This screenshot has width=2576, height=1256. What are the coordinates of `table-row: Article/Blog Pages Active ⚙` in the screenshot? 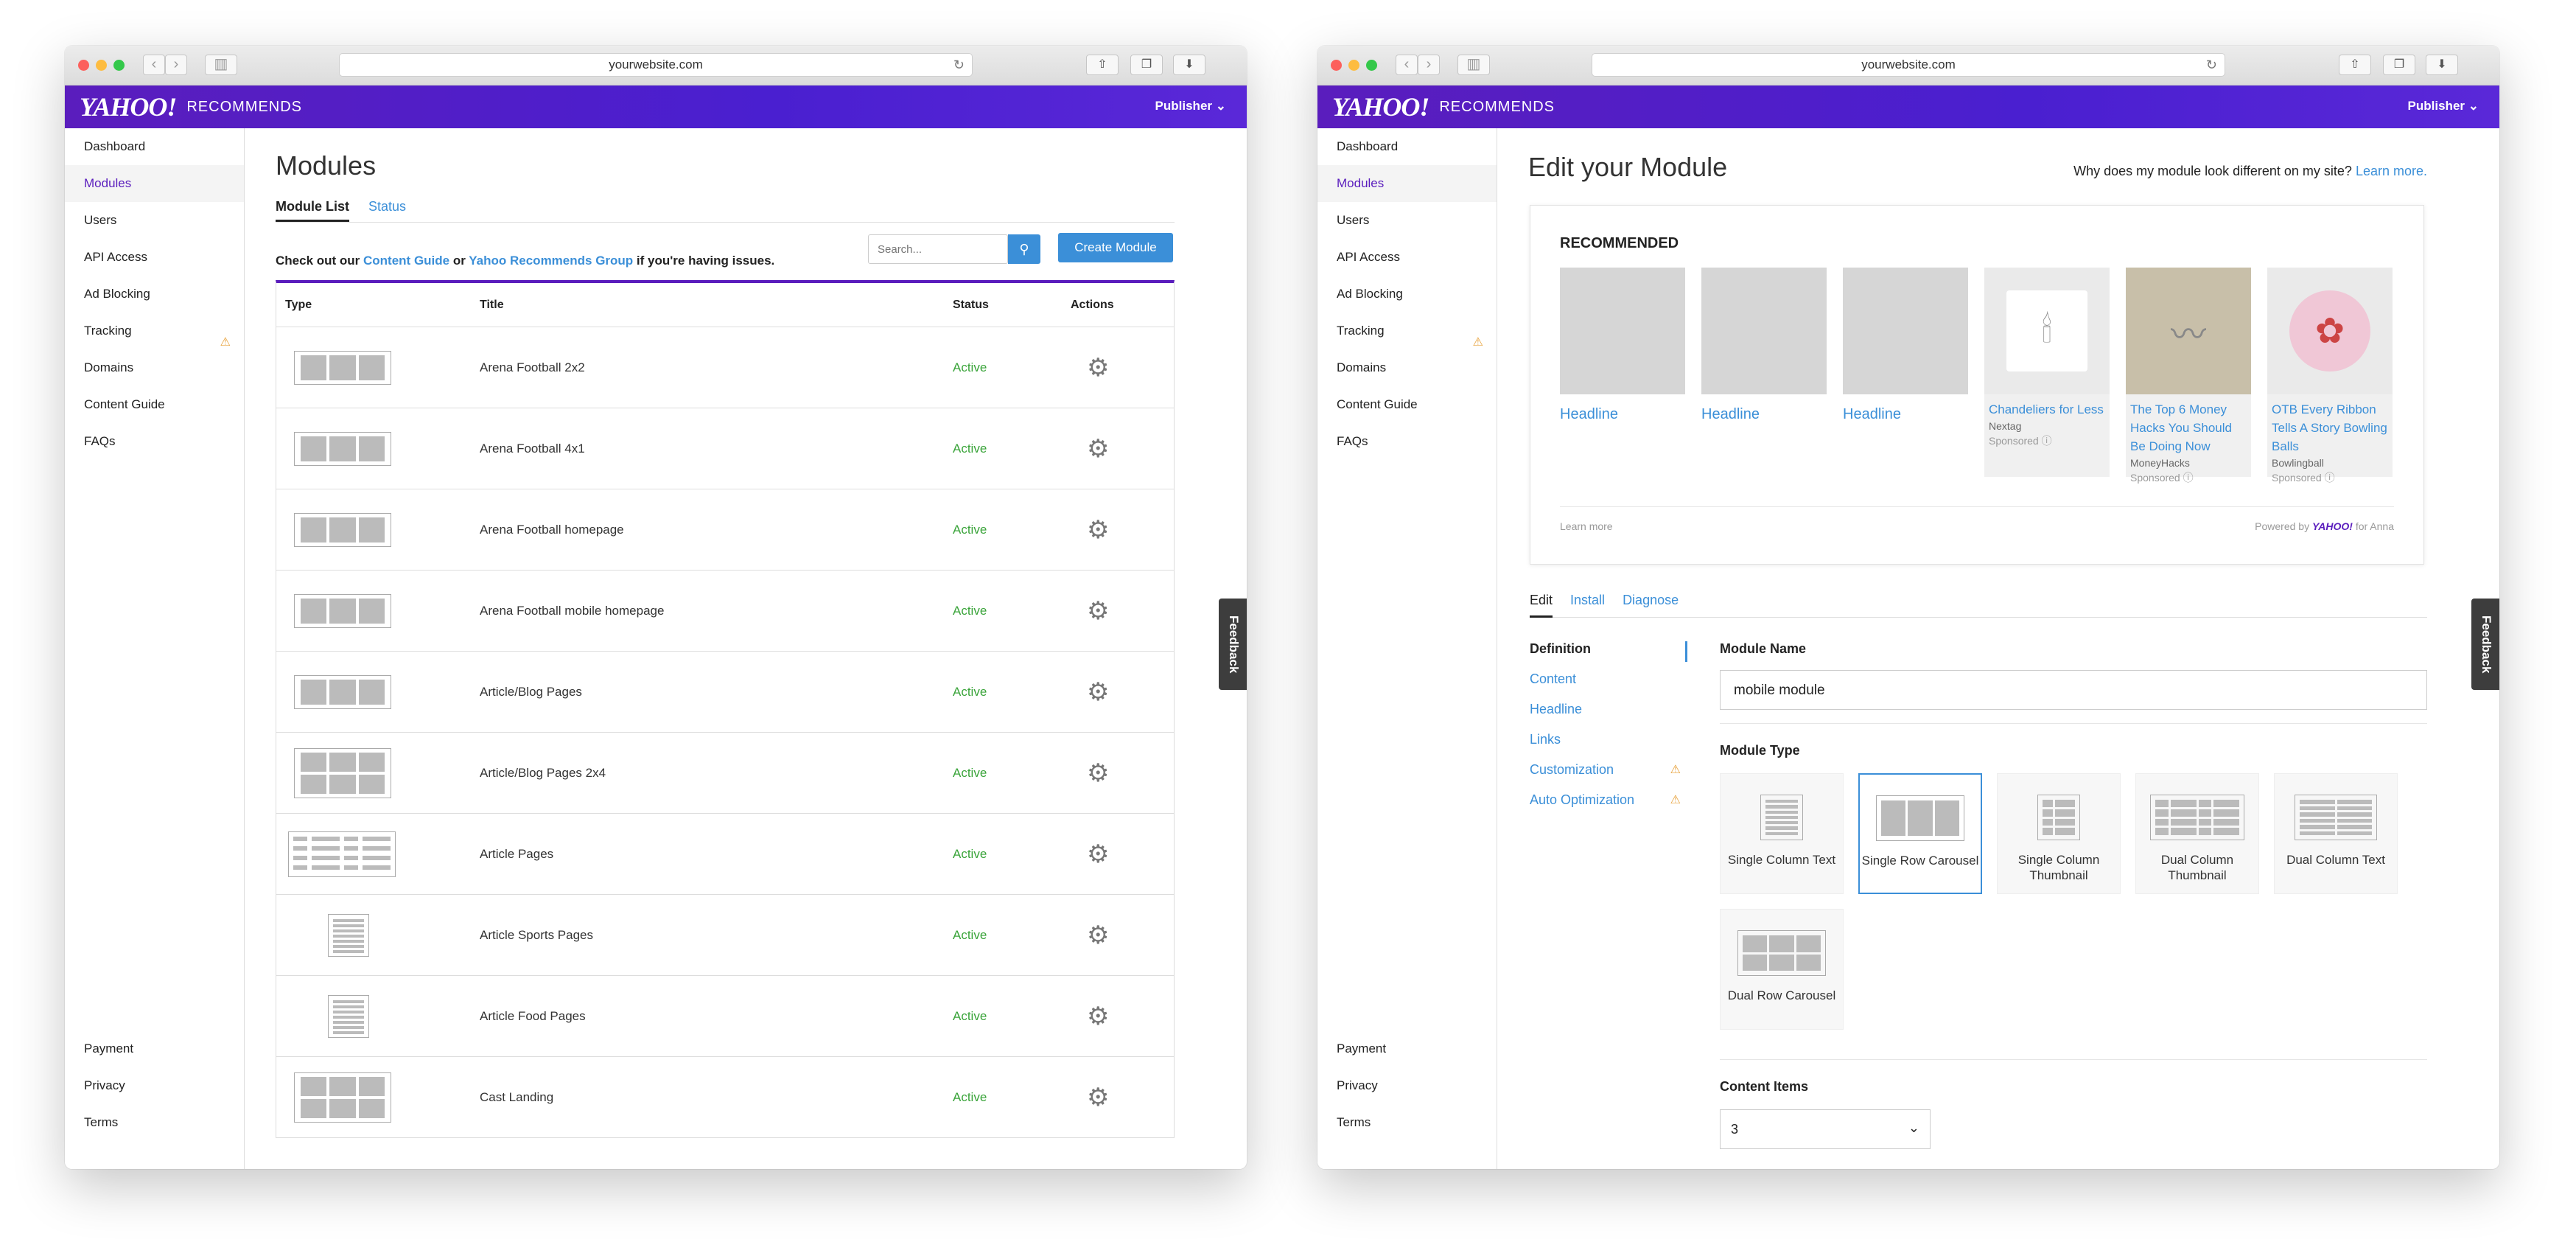 It's located at (725, 692).